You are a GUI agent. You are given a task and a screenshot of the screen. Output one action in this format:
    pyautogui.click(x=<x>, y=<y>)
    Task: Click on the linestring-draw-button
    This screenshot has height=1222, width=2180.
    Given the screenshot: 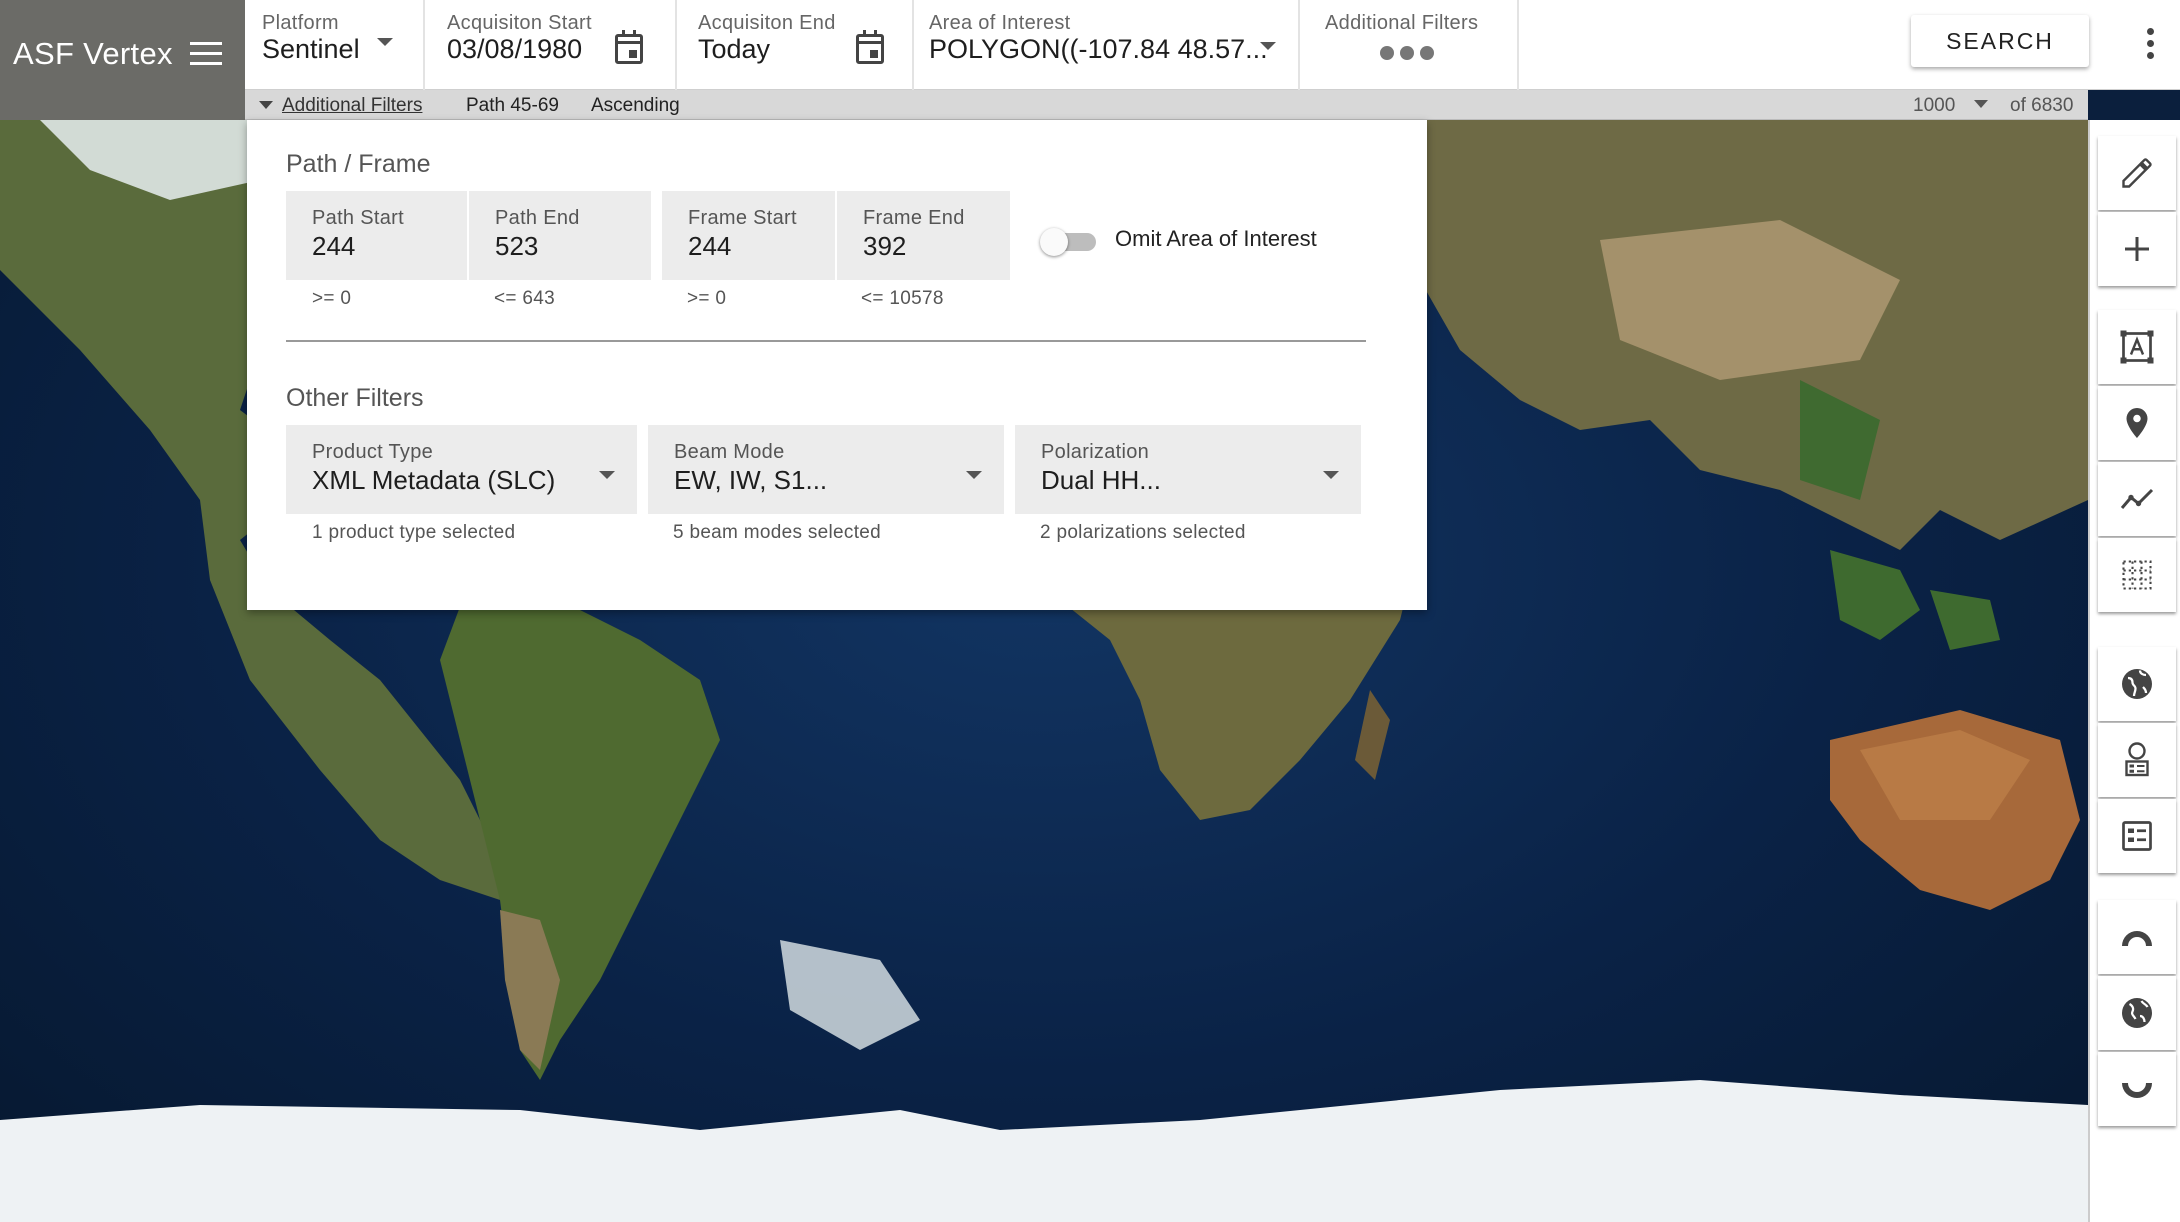 What is the action you would take?
    pyautogui.click(x=2137, y=499)
    